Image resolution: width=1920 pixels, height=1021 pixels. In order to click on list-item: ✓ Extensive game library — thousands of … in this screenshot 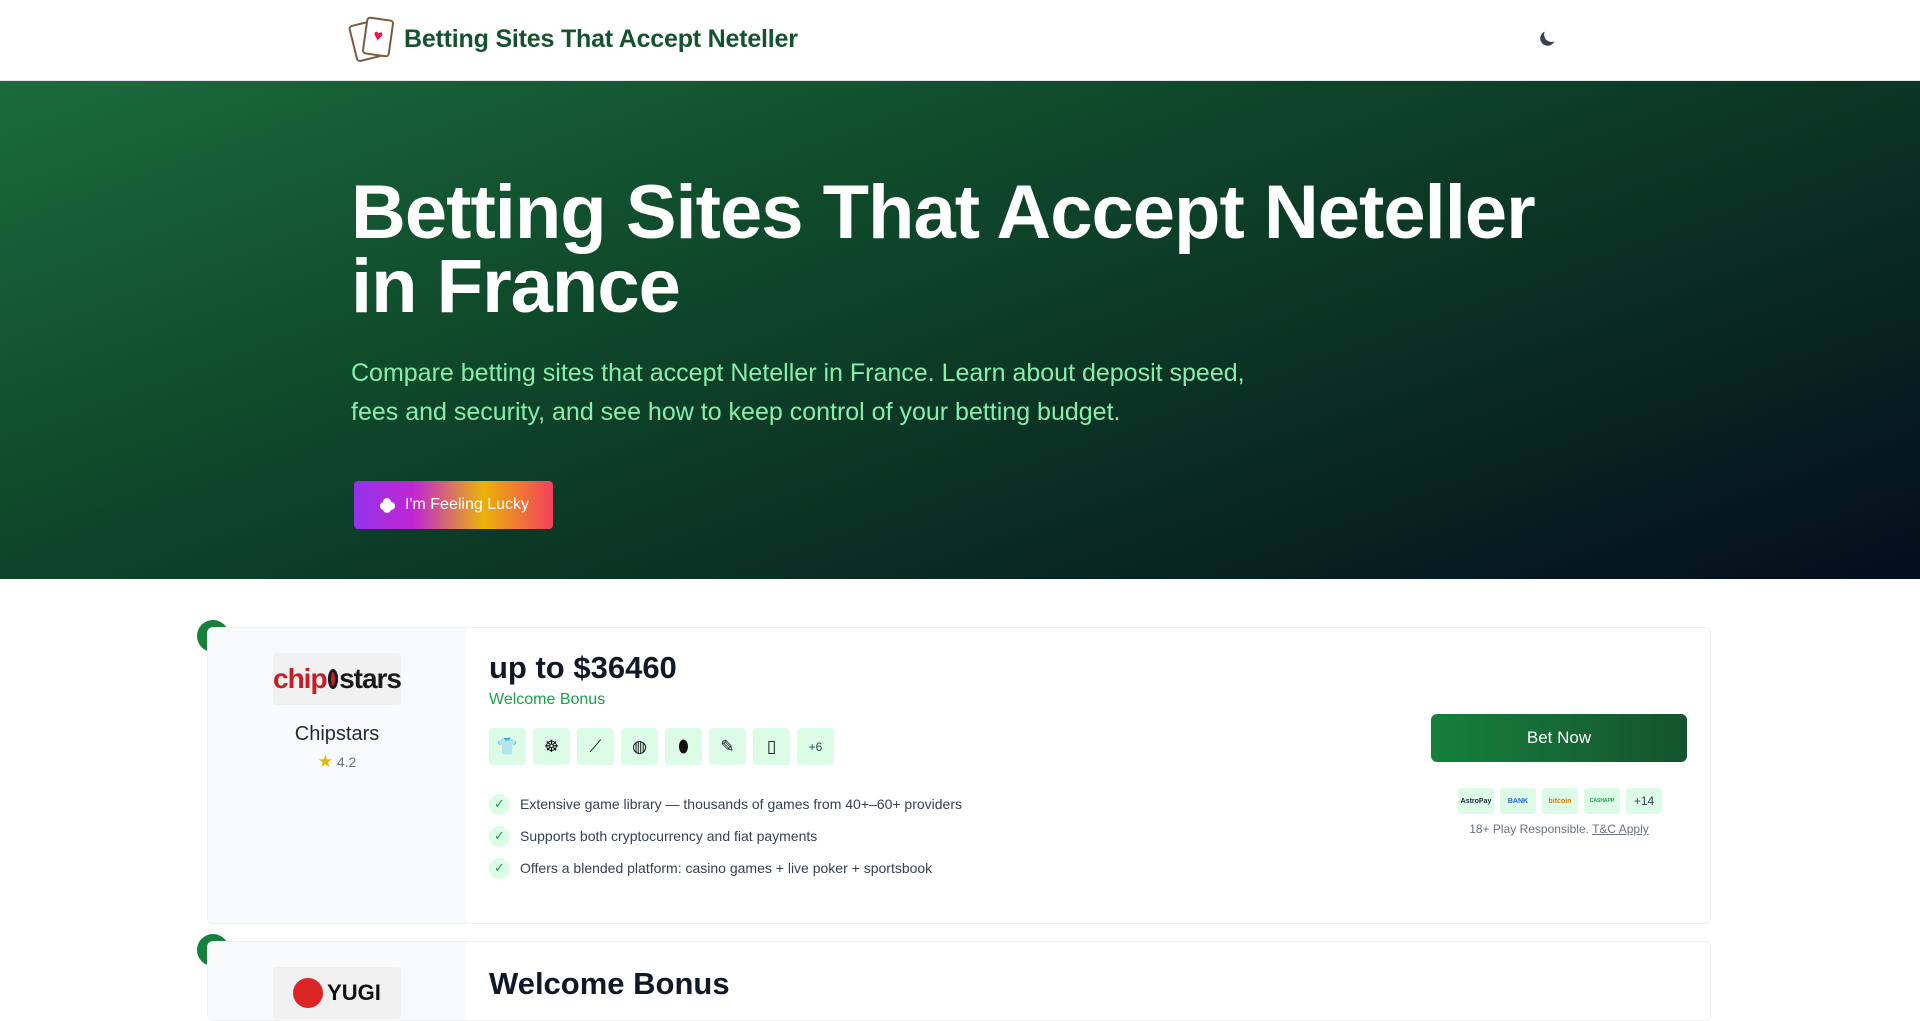, I will do `click(725, 804)`.